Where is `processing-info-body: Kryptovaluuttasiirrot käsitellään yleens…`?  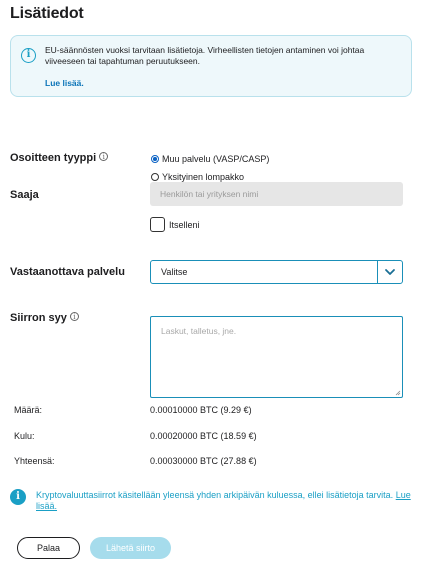 processing-info-body: Kryptovaluuttasiirrot käsitellään yleens… is located at coordinates (215, 495).